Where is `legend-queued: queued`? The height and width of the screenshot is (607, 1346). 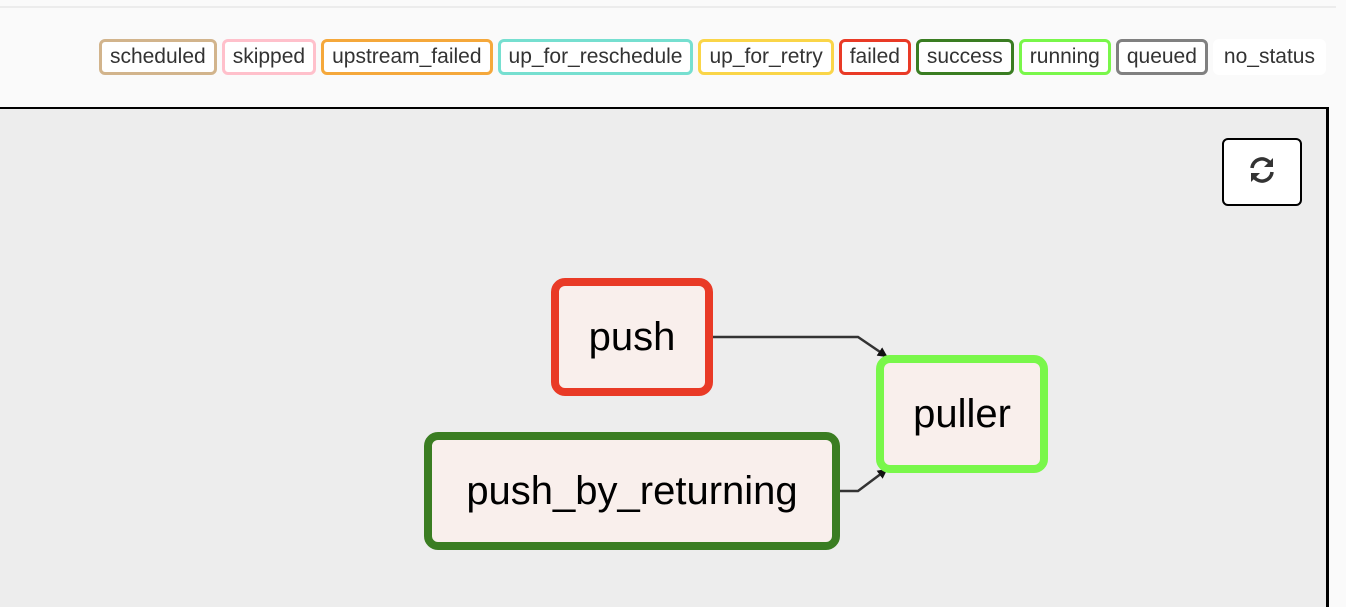
legend-queued: queued is located at coordinates (1161, 57).